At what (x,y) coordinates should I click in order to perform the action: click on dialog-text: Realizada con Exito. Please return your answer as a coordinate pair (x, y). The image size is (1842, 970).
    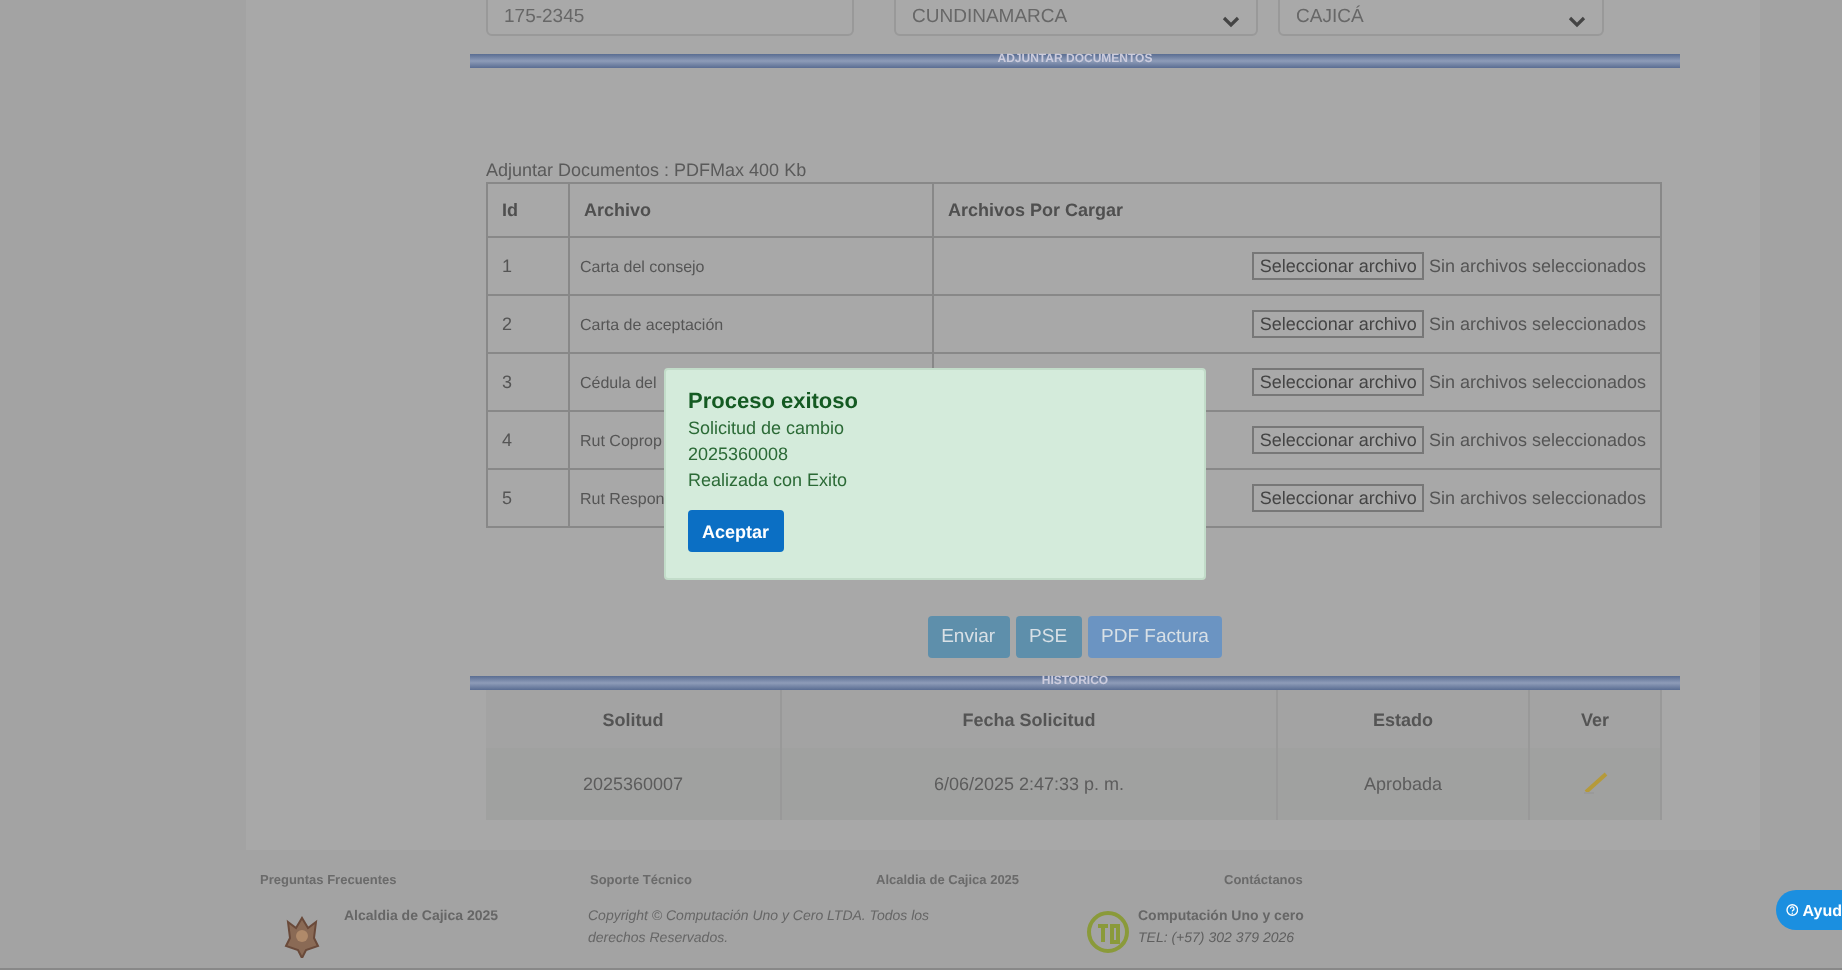
    Looking at the image, I should click on (769, 481).